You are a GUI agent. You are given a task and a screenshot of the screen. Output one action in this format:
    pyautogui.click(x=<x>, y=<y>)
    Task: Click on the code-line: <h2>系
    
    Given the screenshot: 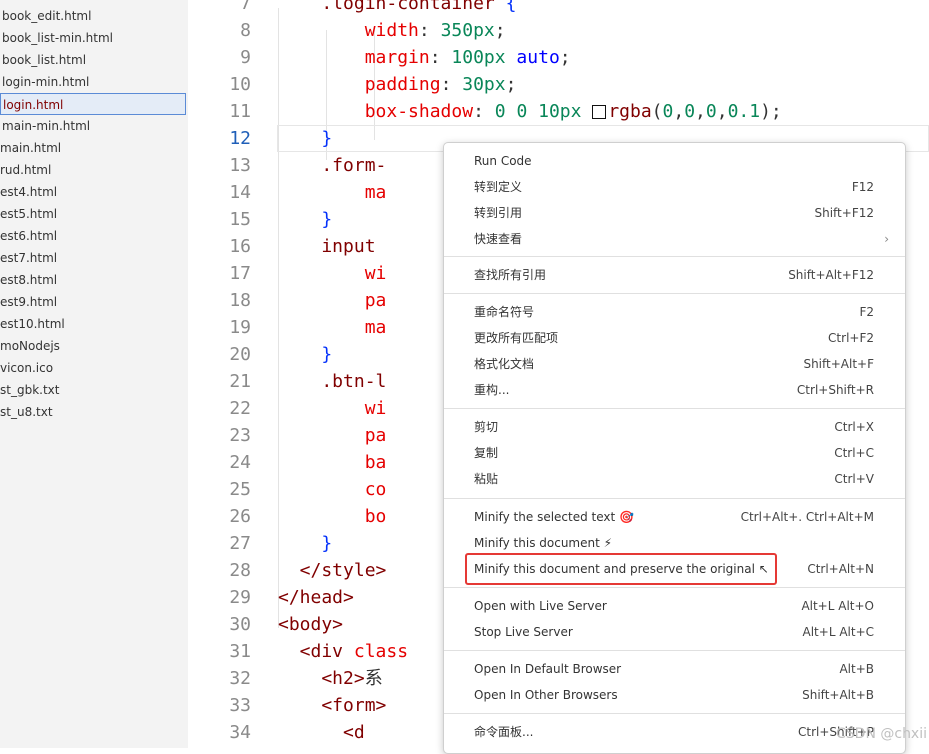 What is the action you would take?
    pyautogui.click(x=330, y=678)
    